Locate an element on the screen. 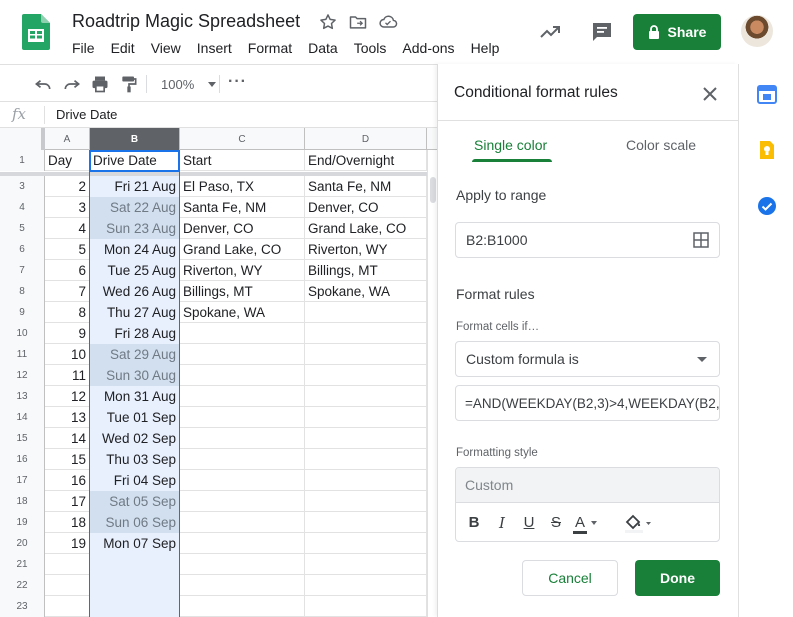  menu-file: File is located at coordinates (83, 49).